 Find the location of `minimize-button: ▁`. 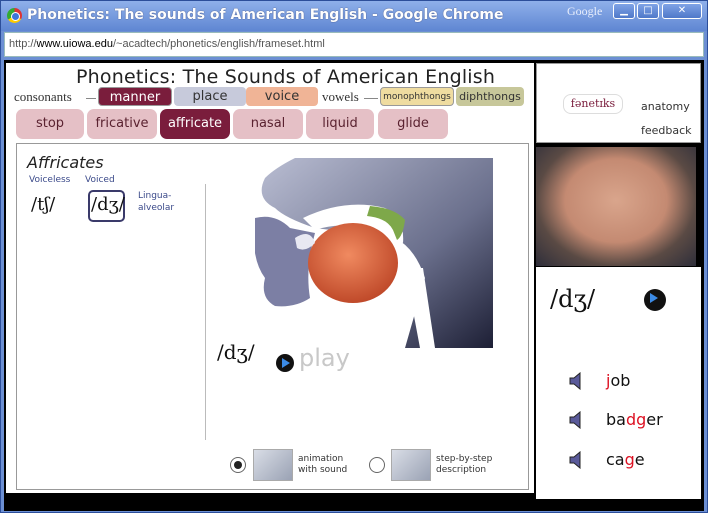

minimize-button: ▁ is located at coordinates (624, 11).